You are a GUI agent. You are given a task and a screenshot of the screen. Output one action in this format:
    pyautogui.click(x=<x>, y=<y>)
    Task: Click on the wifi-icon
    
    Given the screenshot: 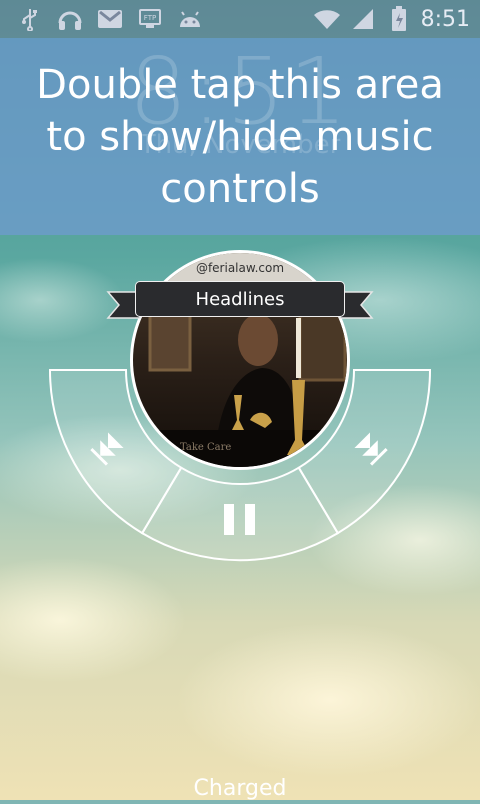 What is the action you would take?
    pyautogui.click(x=327, y=19)
    